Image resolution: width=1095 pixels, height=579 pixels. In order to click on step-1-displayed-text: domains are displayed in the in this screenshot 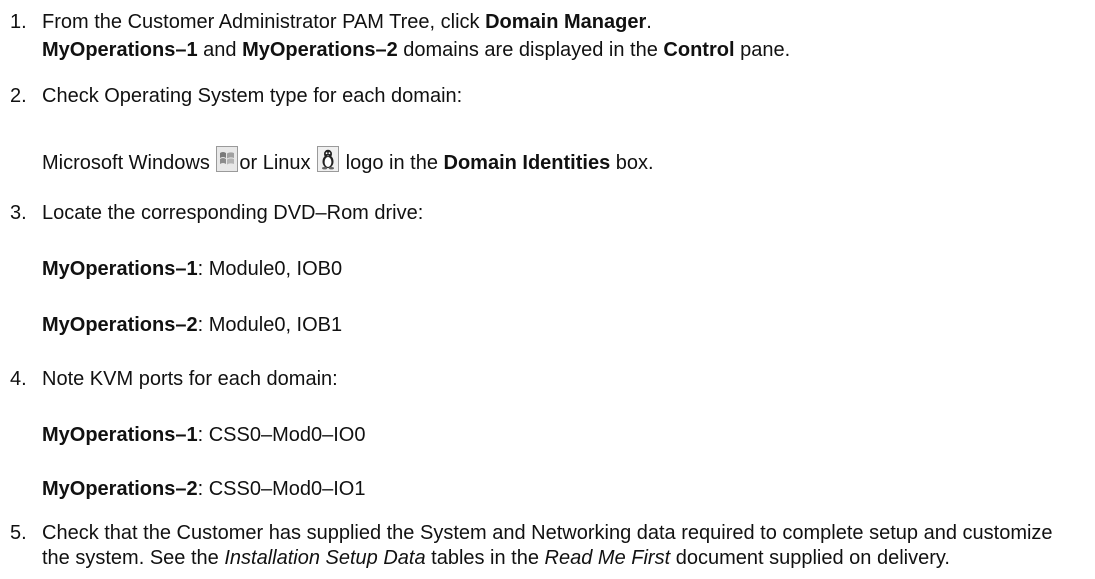, I will do `click(530, 50)`.